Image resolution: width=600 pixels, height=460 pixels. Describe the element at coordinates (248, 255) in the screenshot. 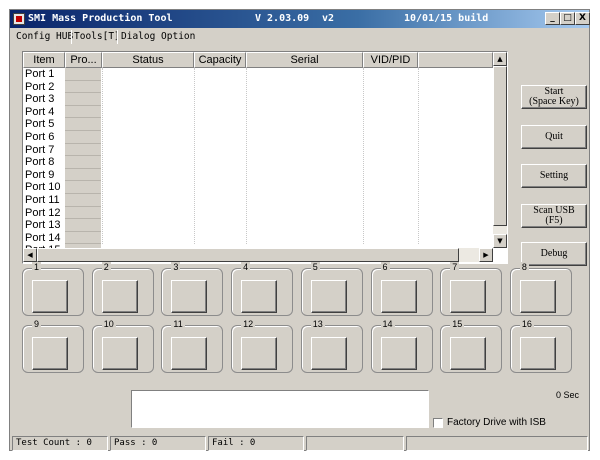

I see `horizontal-scroll-thumb` at that location.